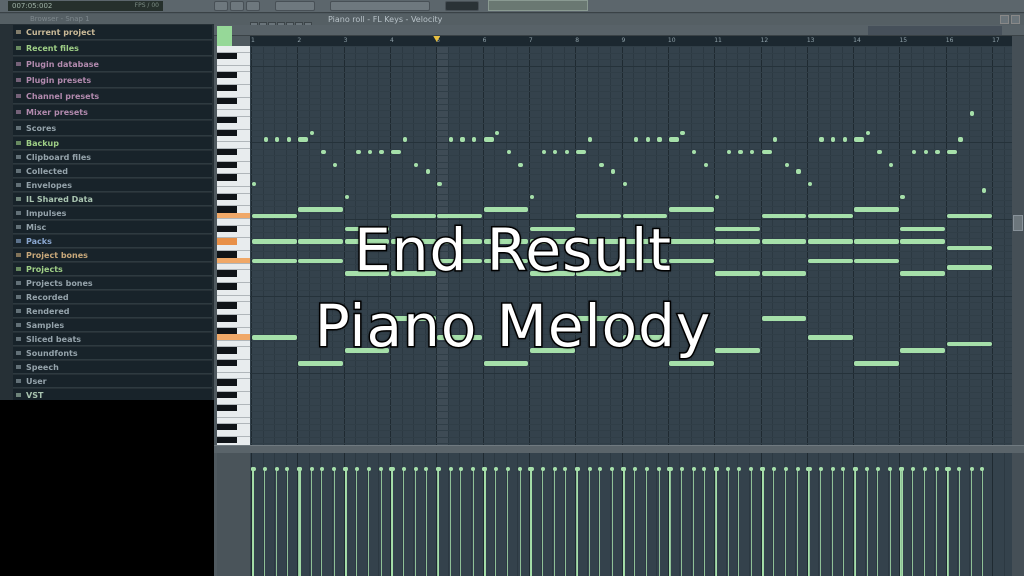 The width and height of the screenshot is (1024, 576). What do you see at coordinates (112, 96) in the screenshot?
I see `browser-item-channel-presets: Channel presets` at bounding box center [112, 96].